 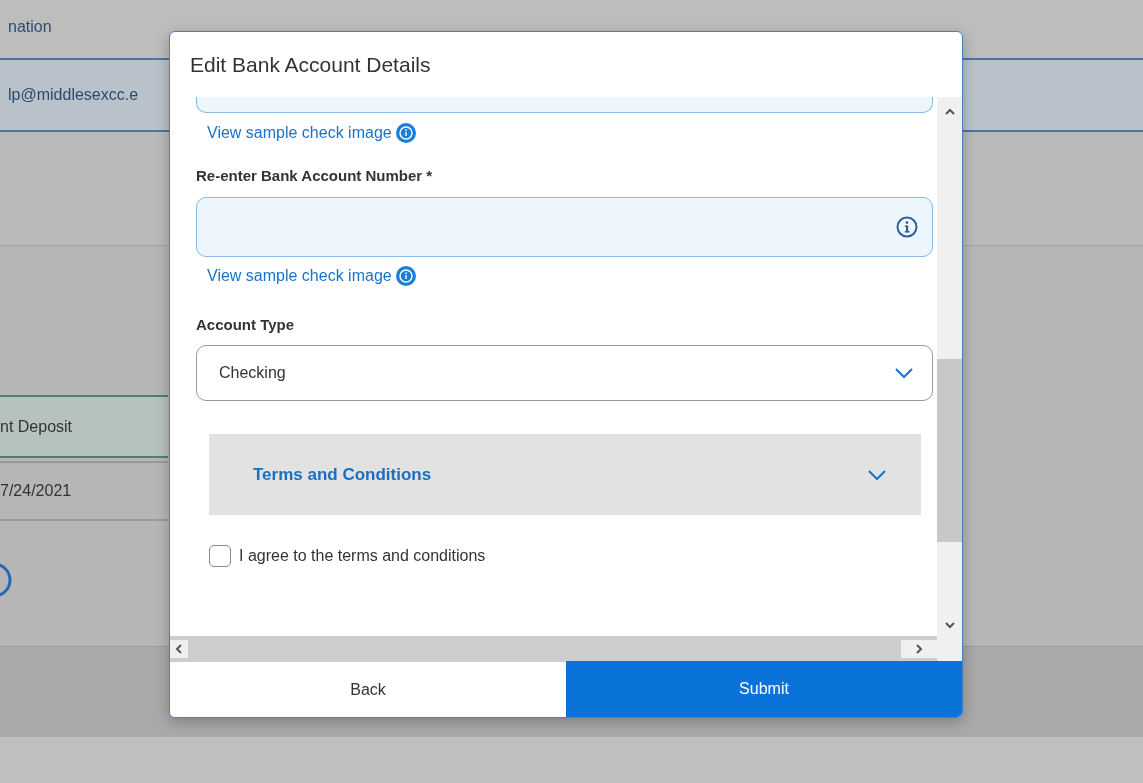 I want to click on vertical-scrollbar, so click(x=949, y=366).